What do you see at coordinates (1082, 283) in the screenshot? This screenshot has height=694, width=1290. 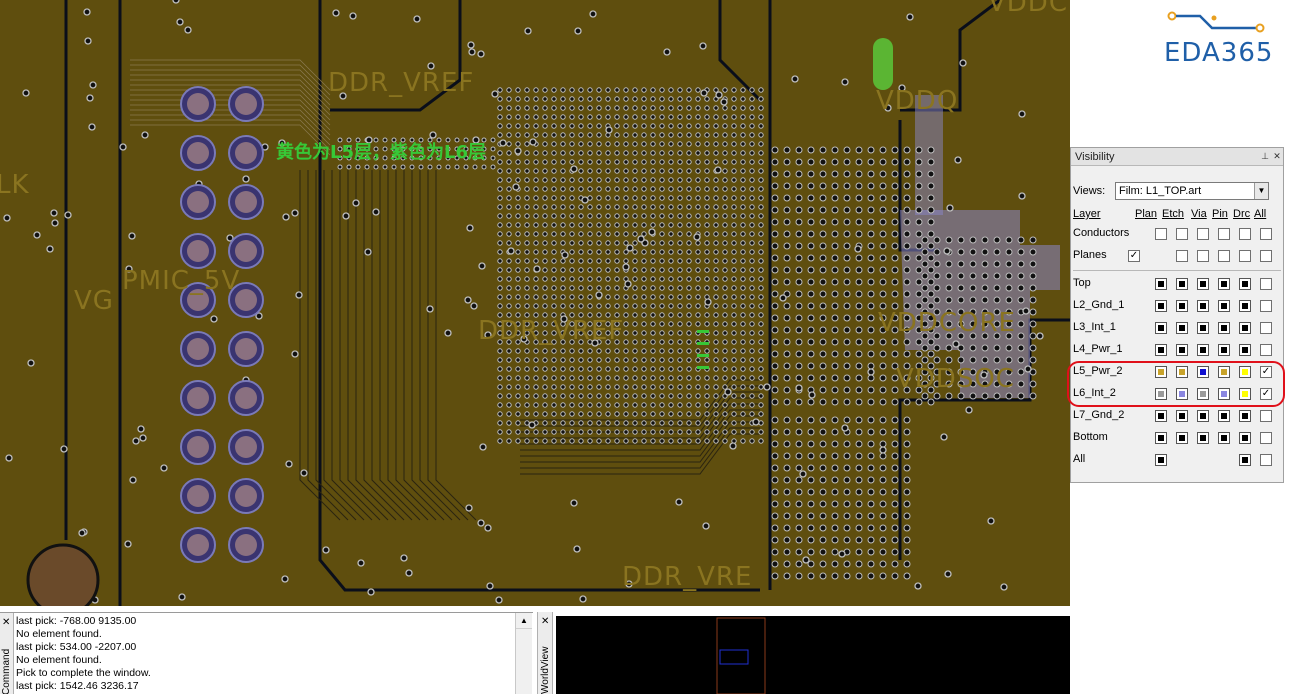 I see `layer-name: Top` at bounding box center [1082, 283].